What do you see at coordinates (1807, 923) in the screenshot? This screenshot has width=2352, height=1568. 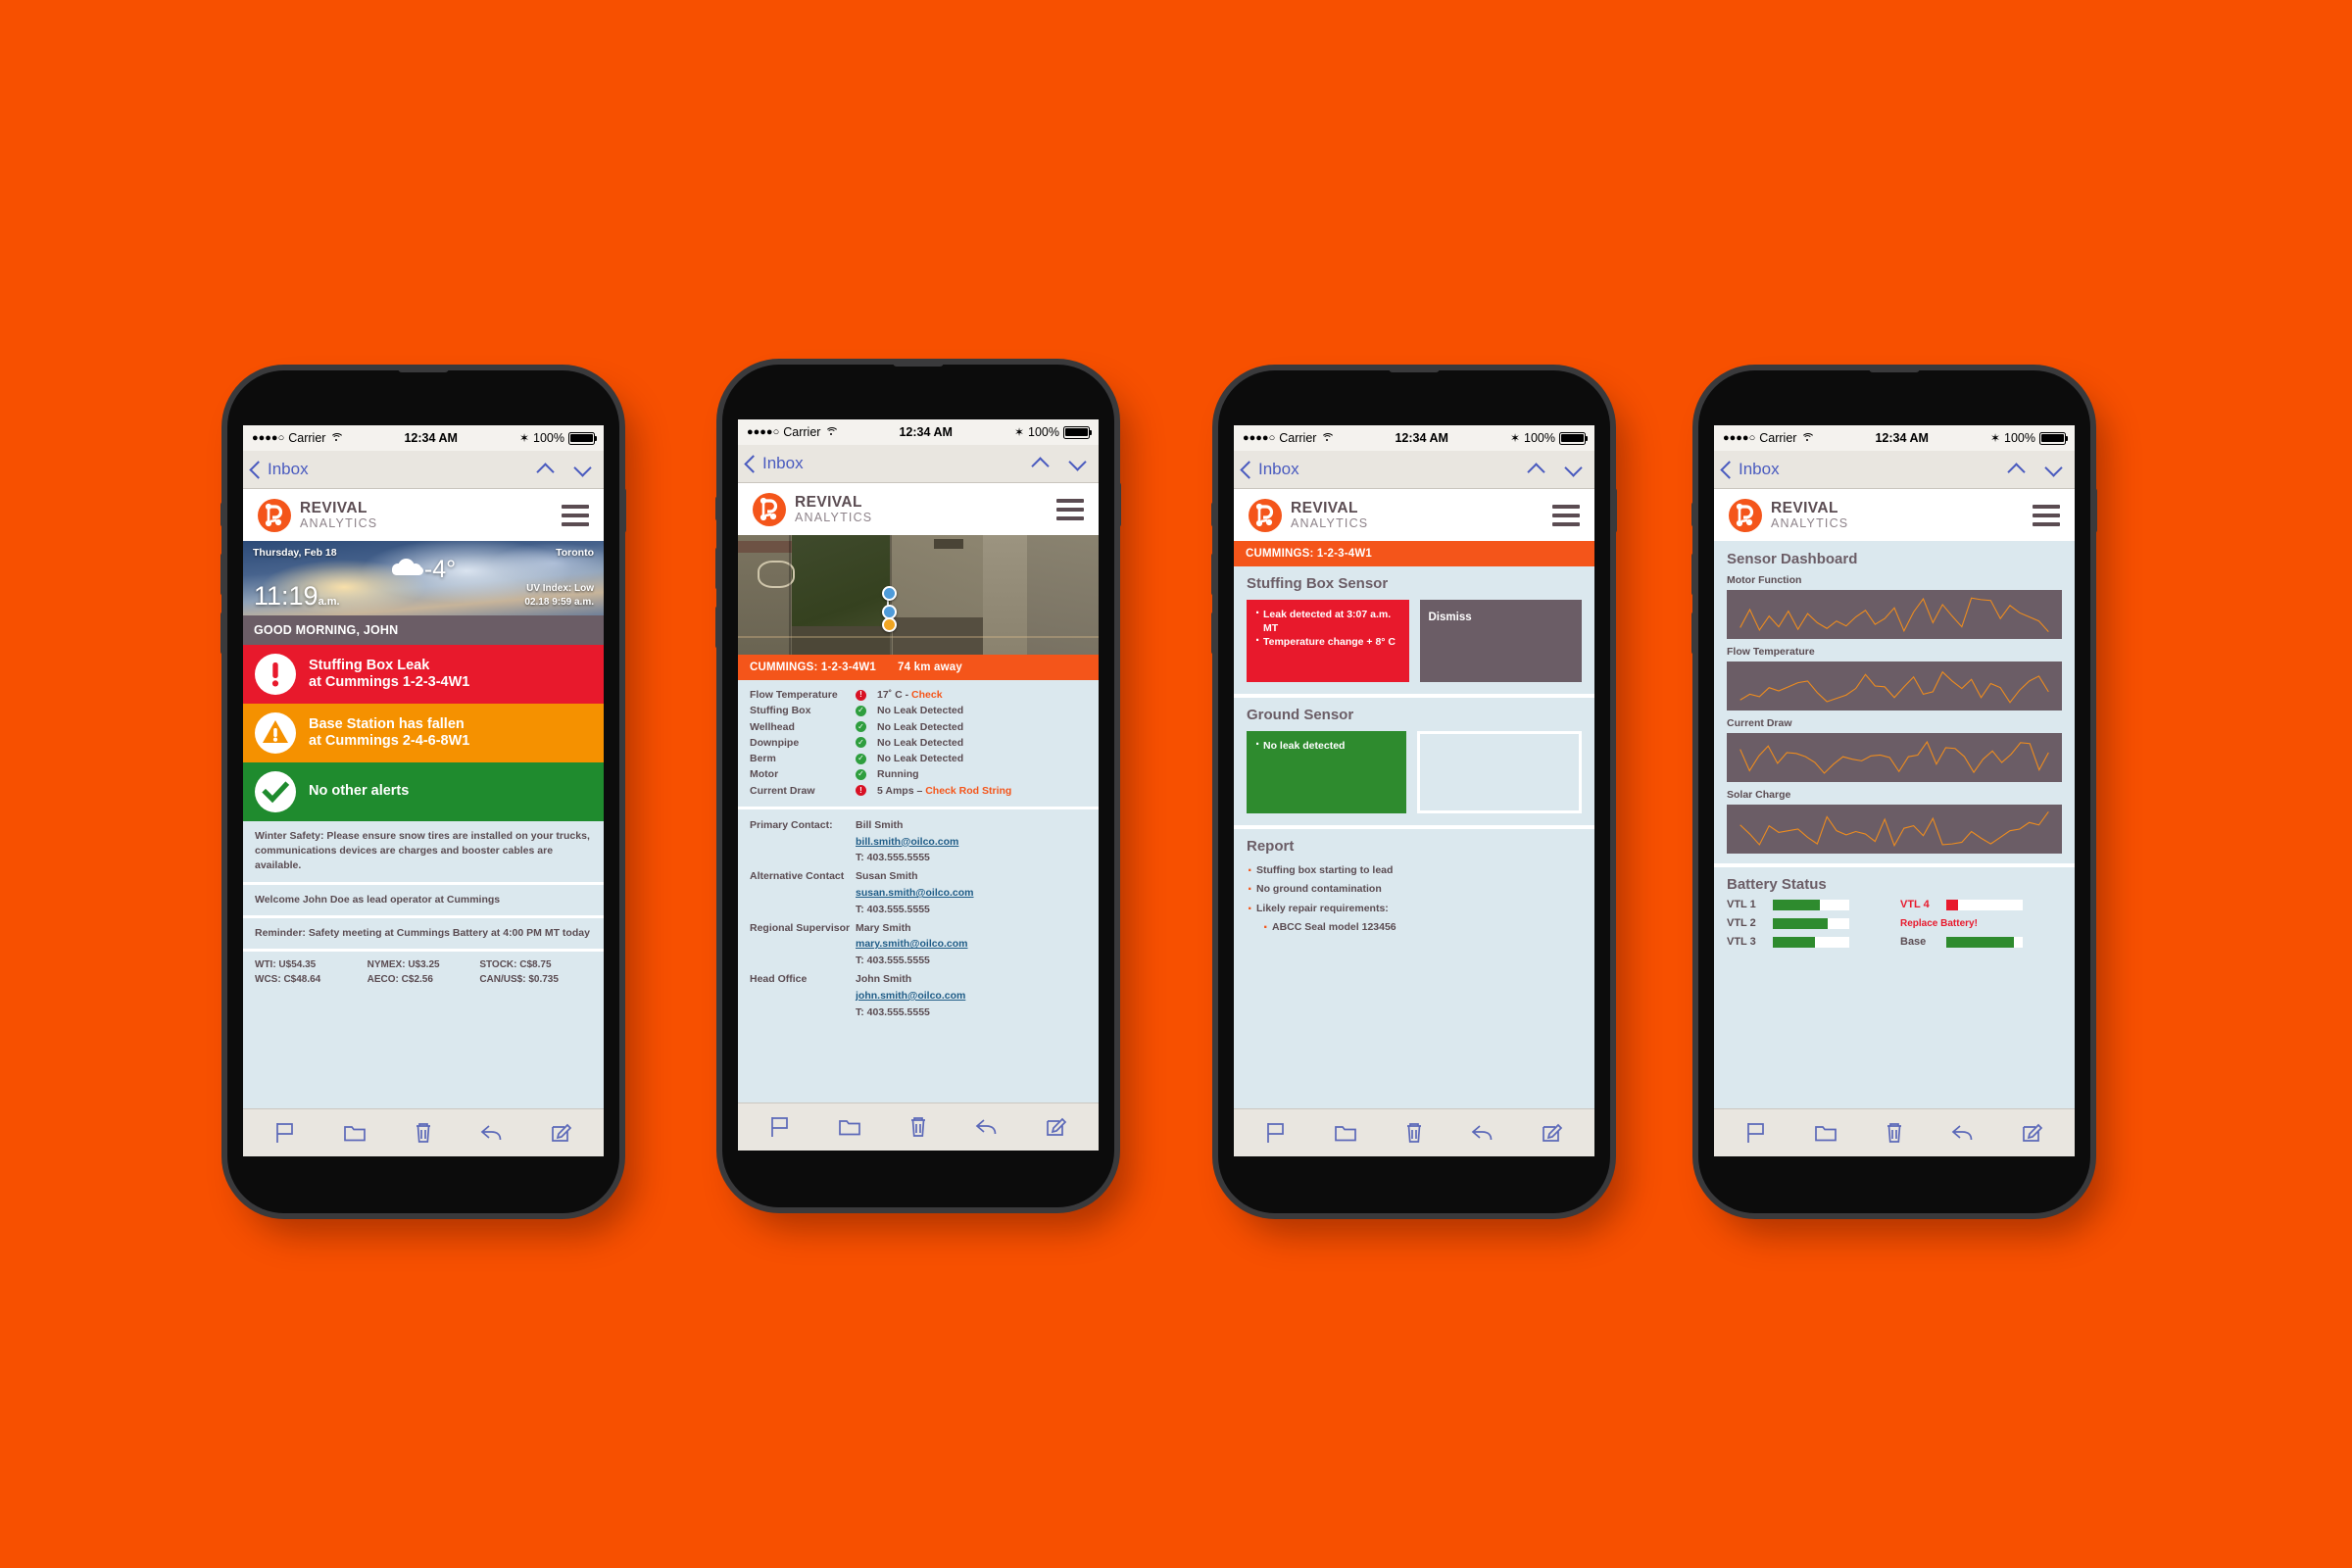 I see `battery-row: VTL 2` at bounding box center [1807, 923].